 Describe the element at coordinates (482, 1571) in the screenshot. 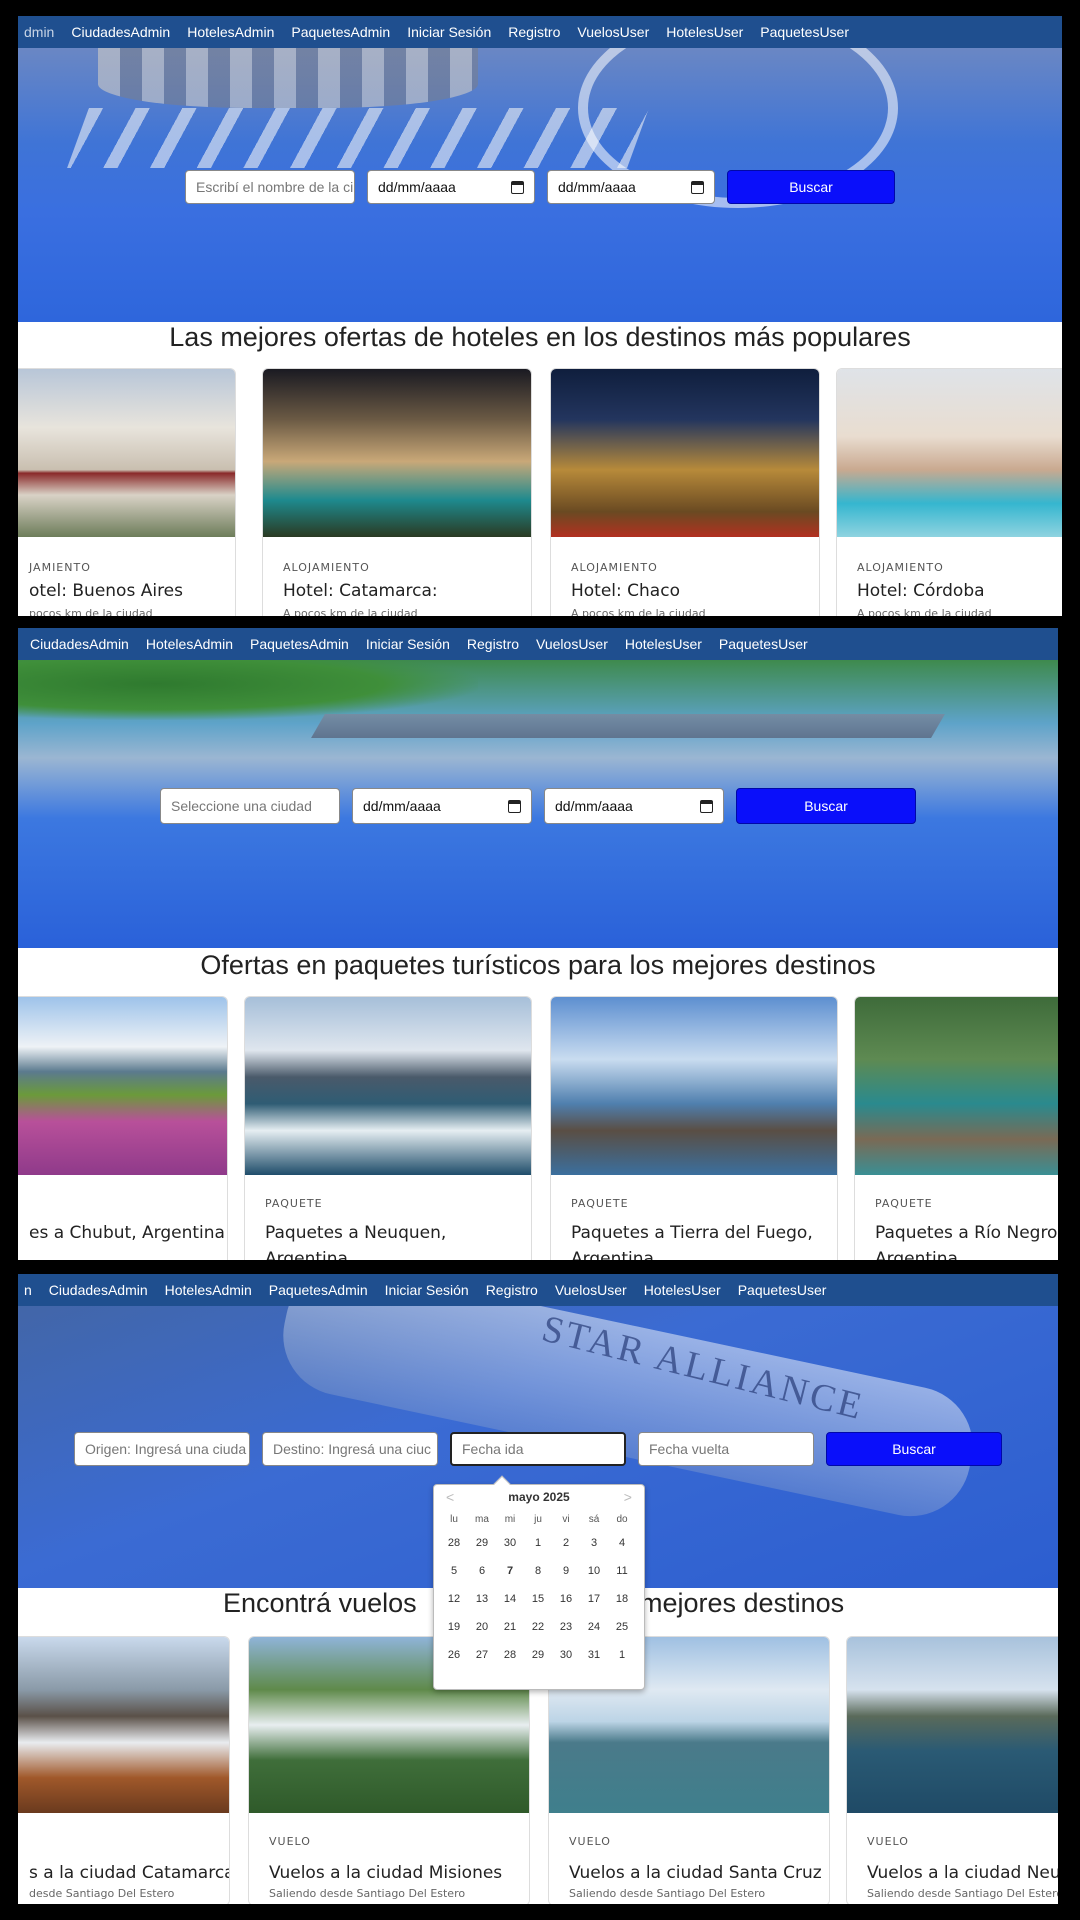

I see `day-cell: 6` at that location.